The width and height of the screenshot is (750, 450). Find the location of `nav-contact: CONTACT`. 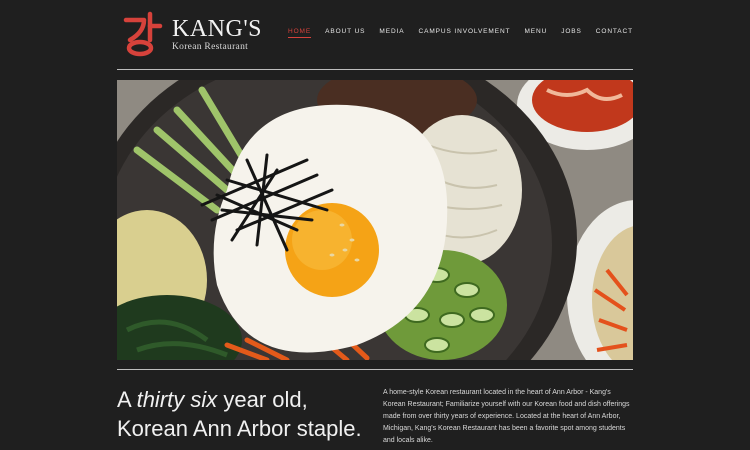

nav-contact: CONTACT is located at coordinates (614, 33).